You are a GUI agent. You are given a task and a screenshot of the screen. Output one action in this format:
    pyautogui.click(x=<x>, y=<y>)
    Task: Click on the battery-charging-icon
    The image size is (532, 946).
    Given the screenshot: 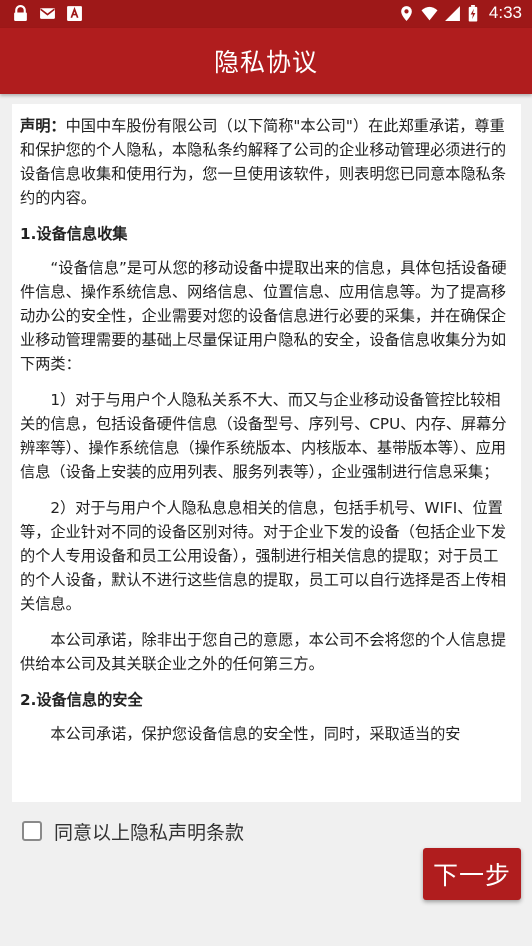 What is the action you would take?
    pyautogui.click(x=473, y=13)
    